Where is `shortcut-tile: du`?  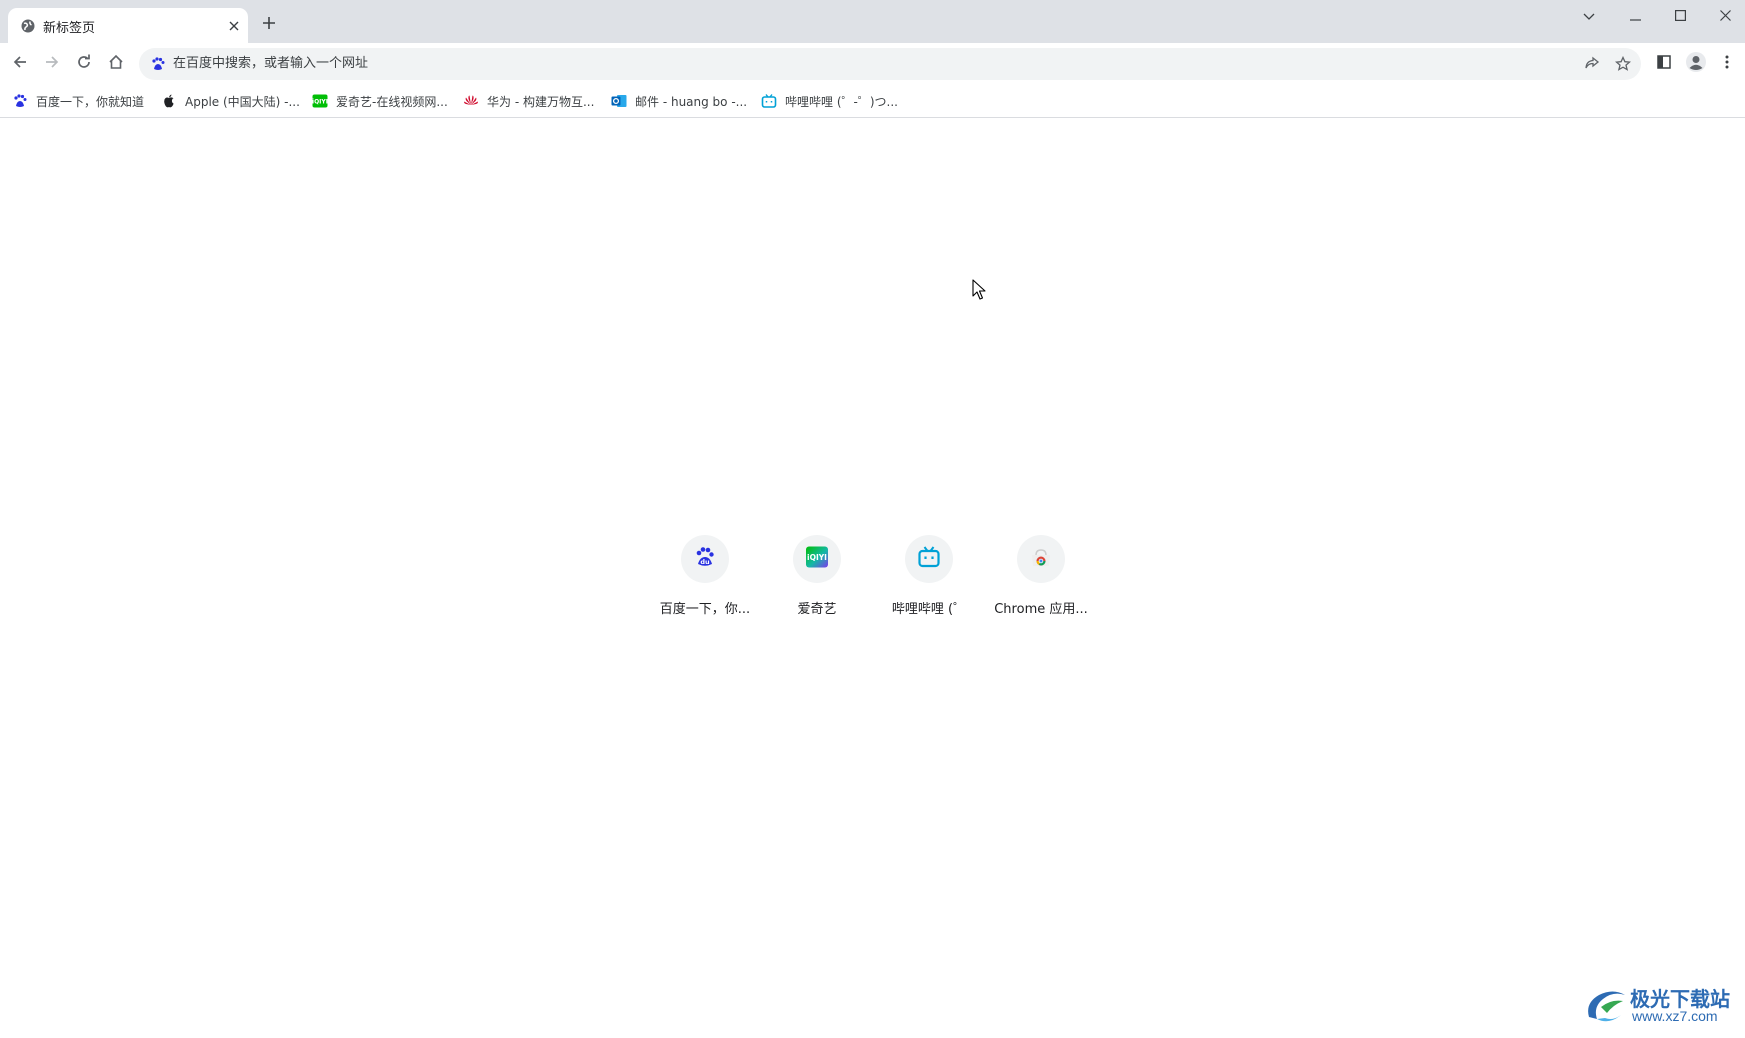
shortcut-tile: du is located at coordinates (705, 559).